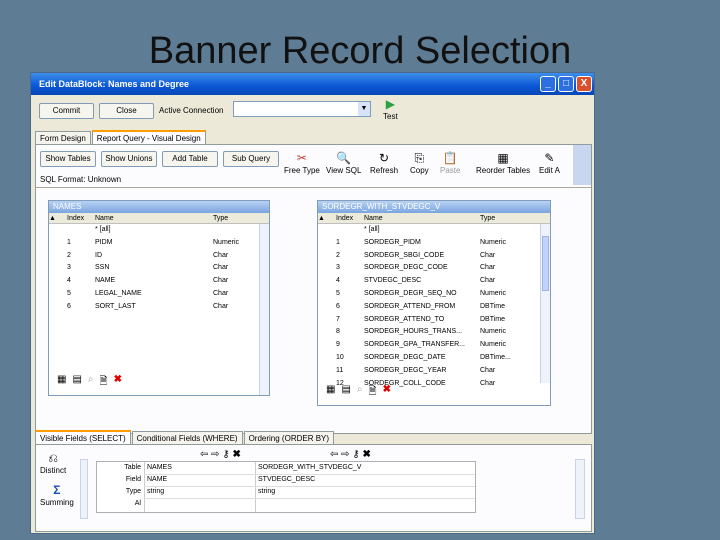 The image size is (720, 540). Describe the element at coordinates (545, 263) in the screenshot. I see `scroll-thumb` at that location.